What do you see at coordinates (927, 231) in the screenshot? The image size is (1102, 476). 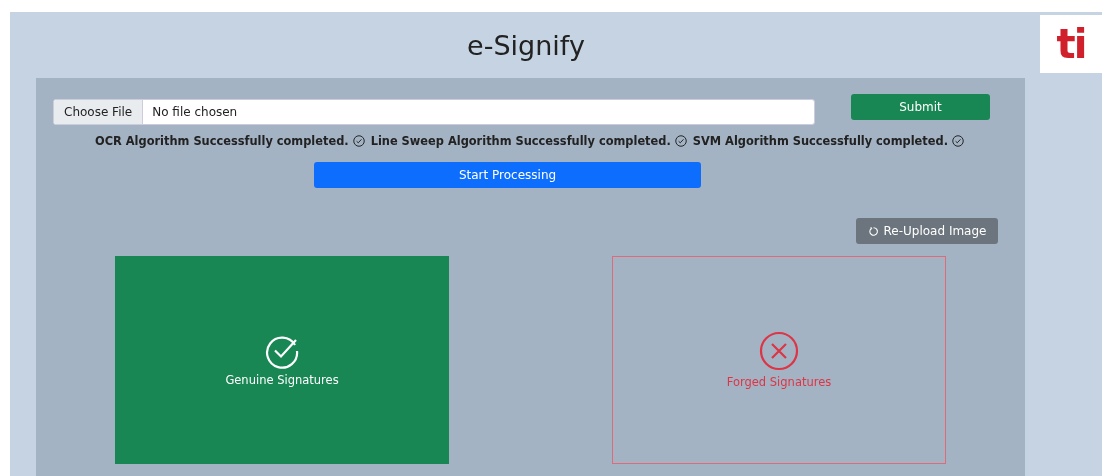 I see `re-upload-button: Re-Upload Image` at bounding box center [927, 231].